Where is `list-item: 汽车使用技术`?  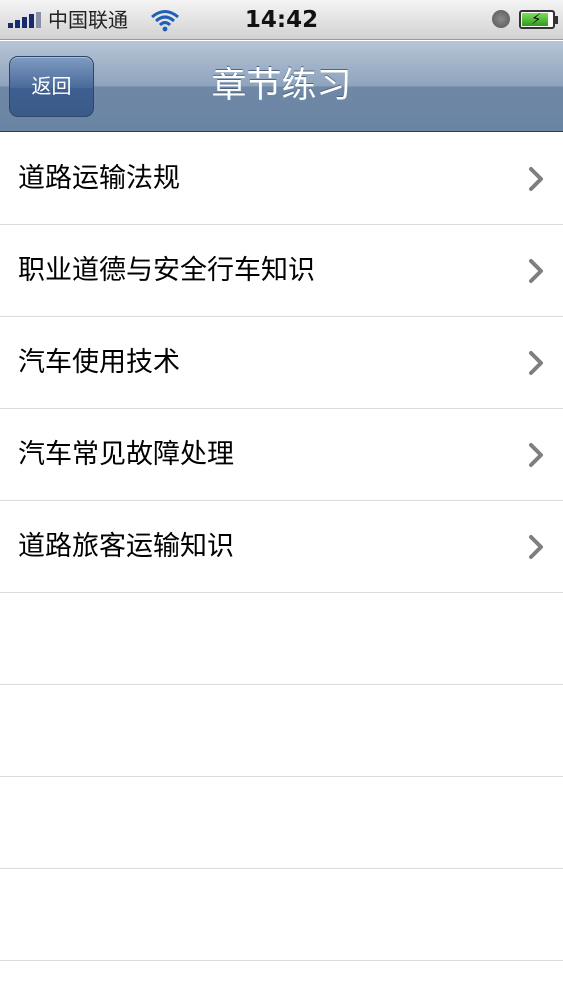
list-item: 汽车使用技术 is located at coordinates (281, 363).